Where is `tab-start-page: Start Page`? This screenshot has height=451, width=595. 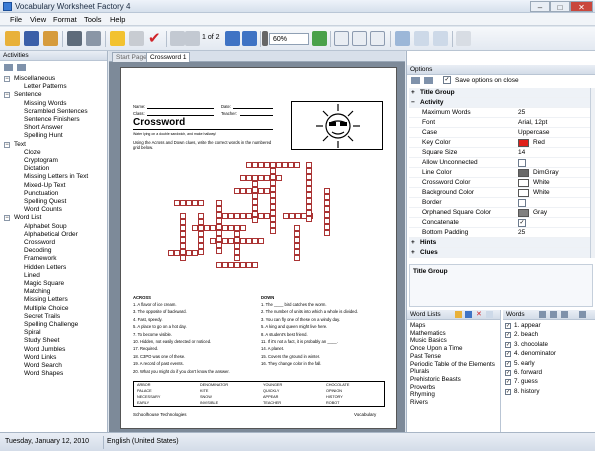 tab-start-page: Start Page is located at coordinates (131, 57).